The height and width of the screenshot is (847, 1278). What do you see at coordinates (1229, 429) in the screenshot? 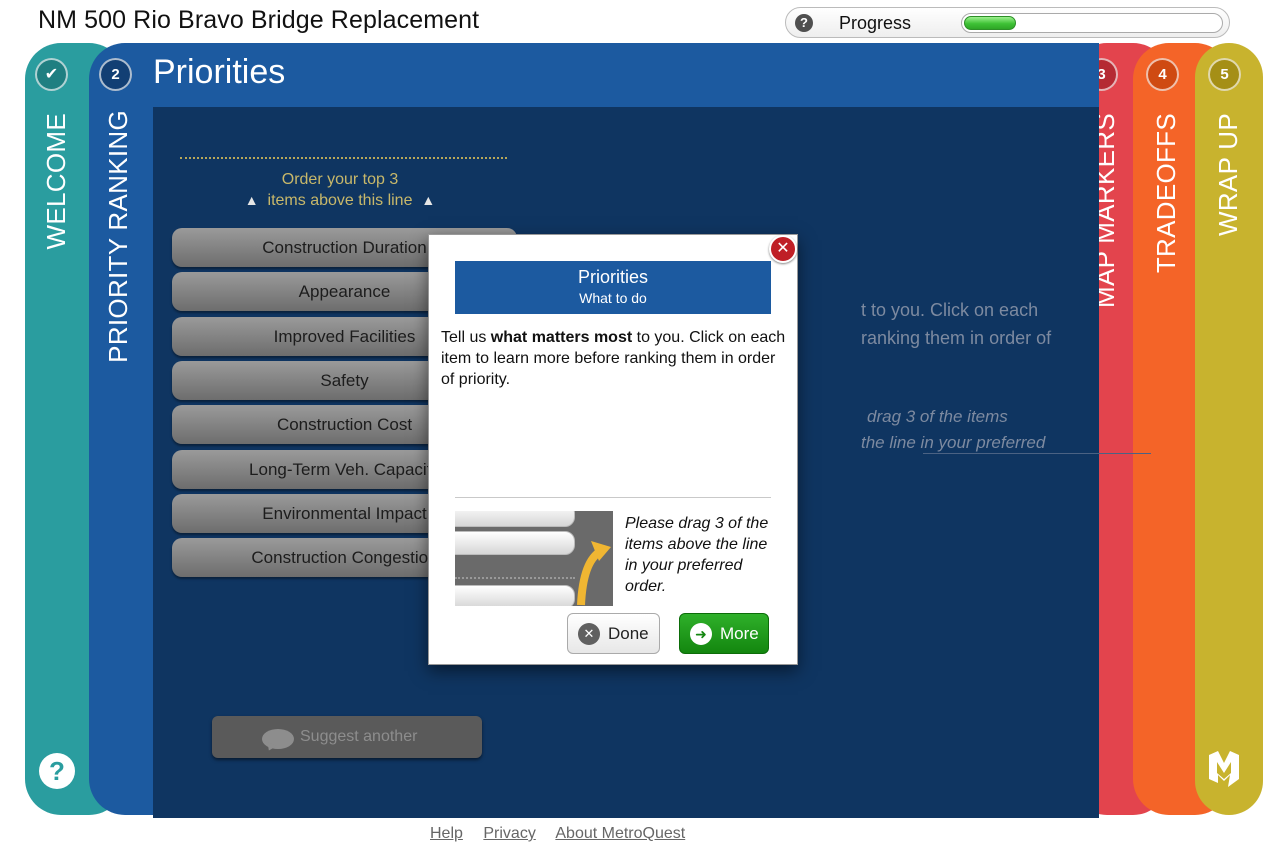
I see `tab-wrap-up: 5 WRAP UP` at bounding box center [1229, 429].